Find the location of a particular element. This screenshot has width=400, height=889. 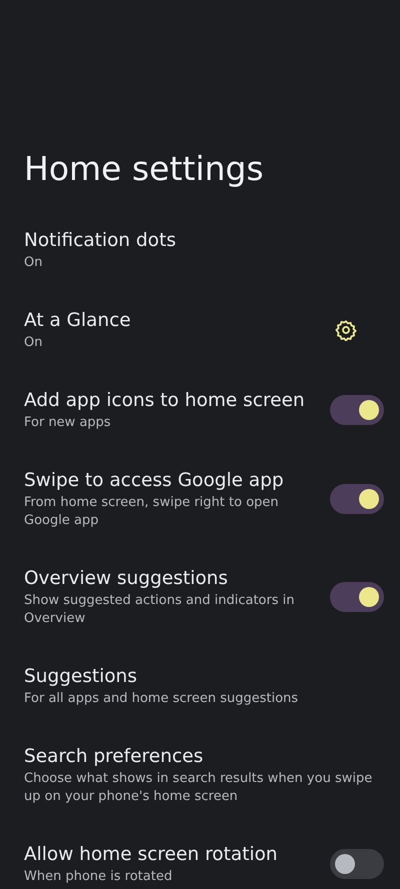

settings-item: Swipe to access Google app From home screen, swipe right to open Google app is located at coordinates (204, 499).